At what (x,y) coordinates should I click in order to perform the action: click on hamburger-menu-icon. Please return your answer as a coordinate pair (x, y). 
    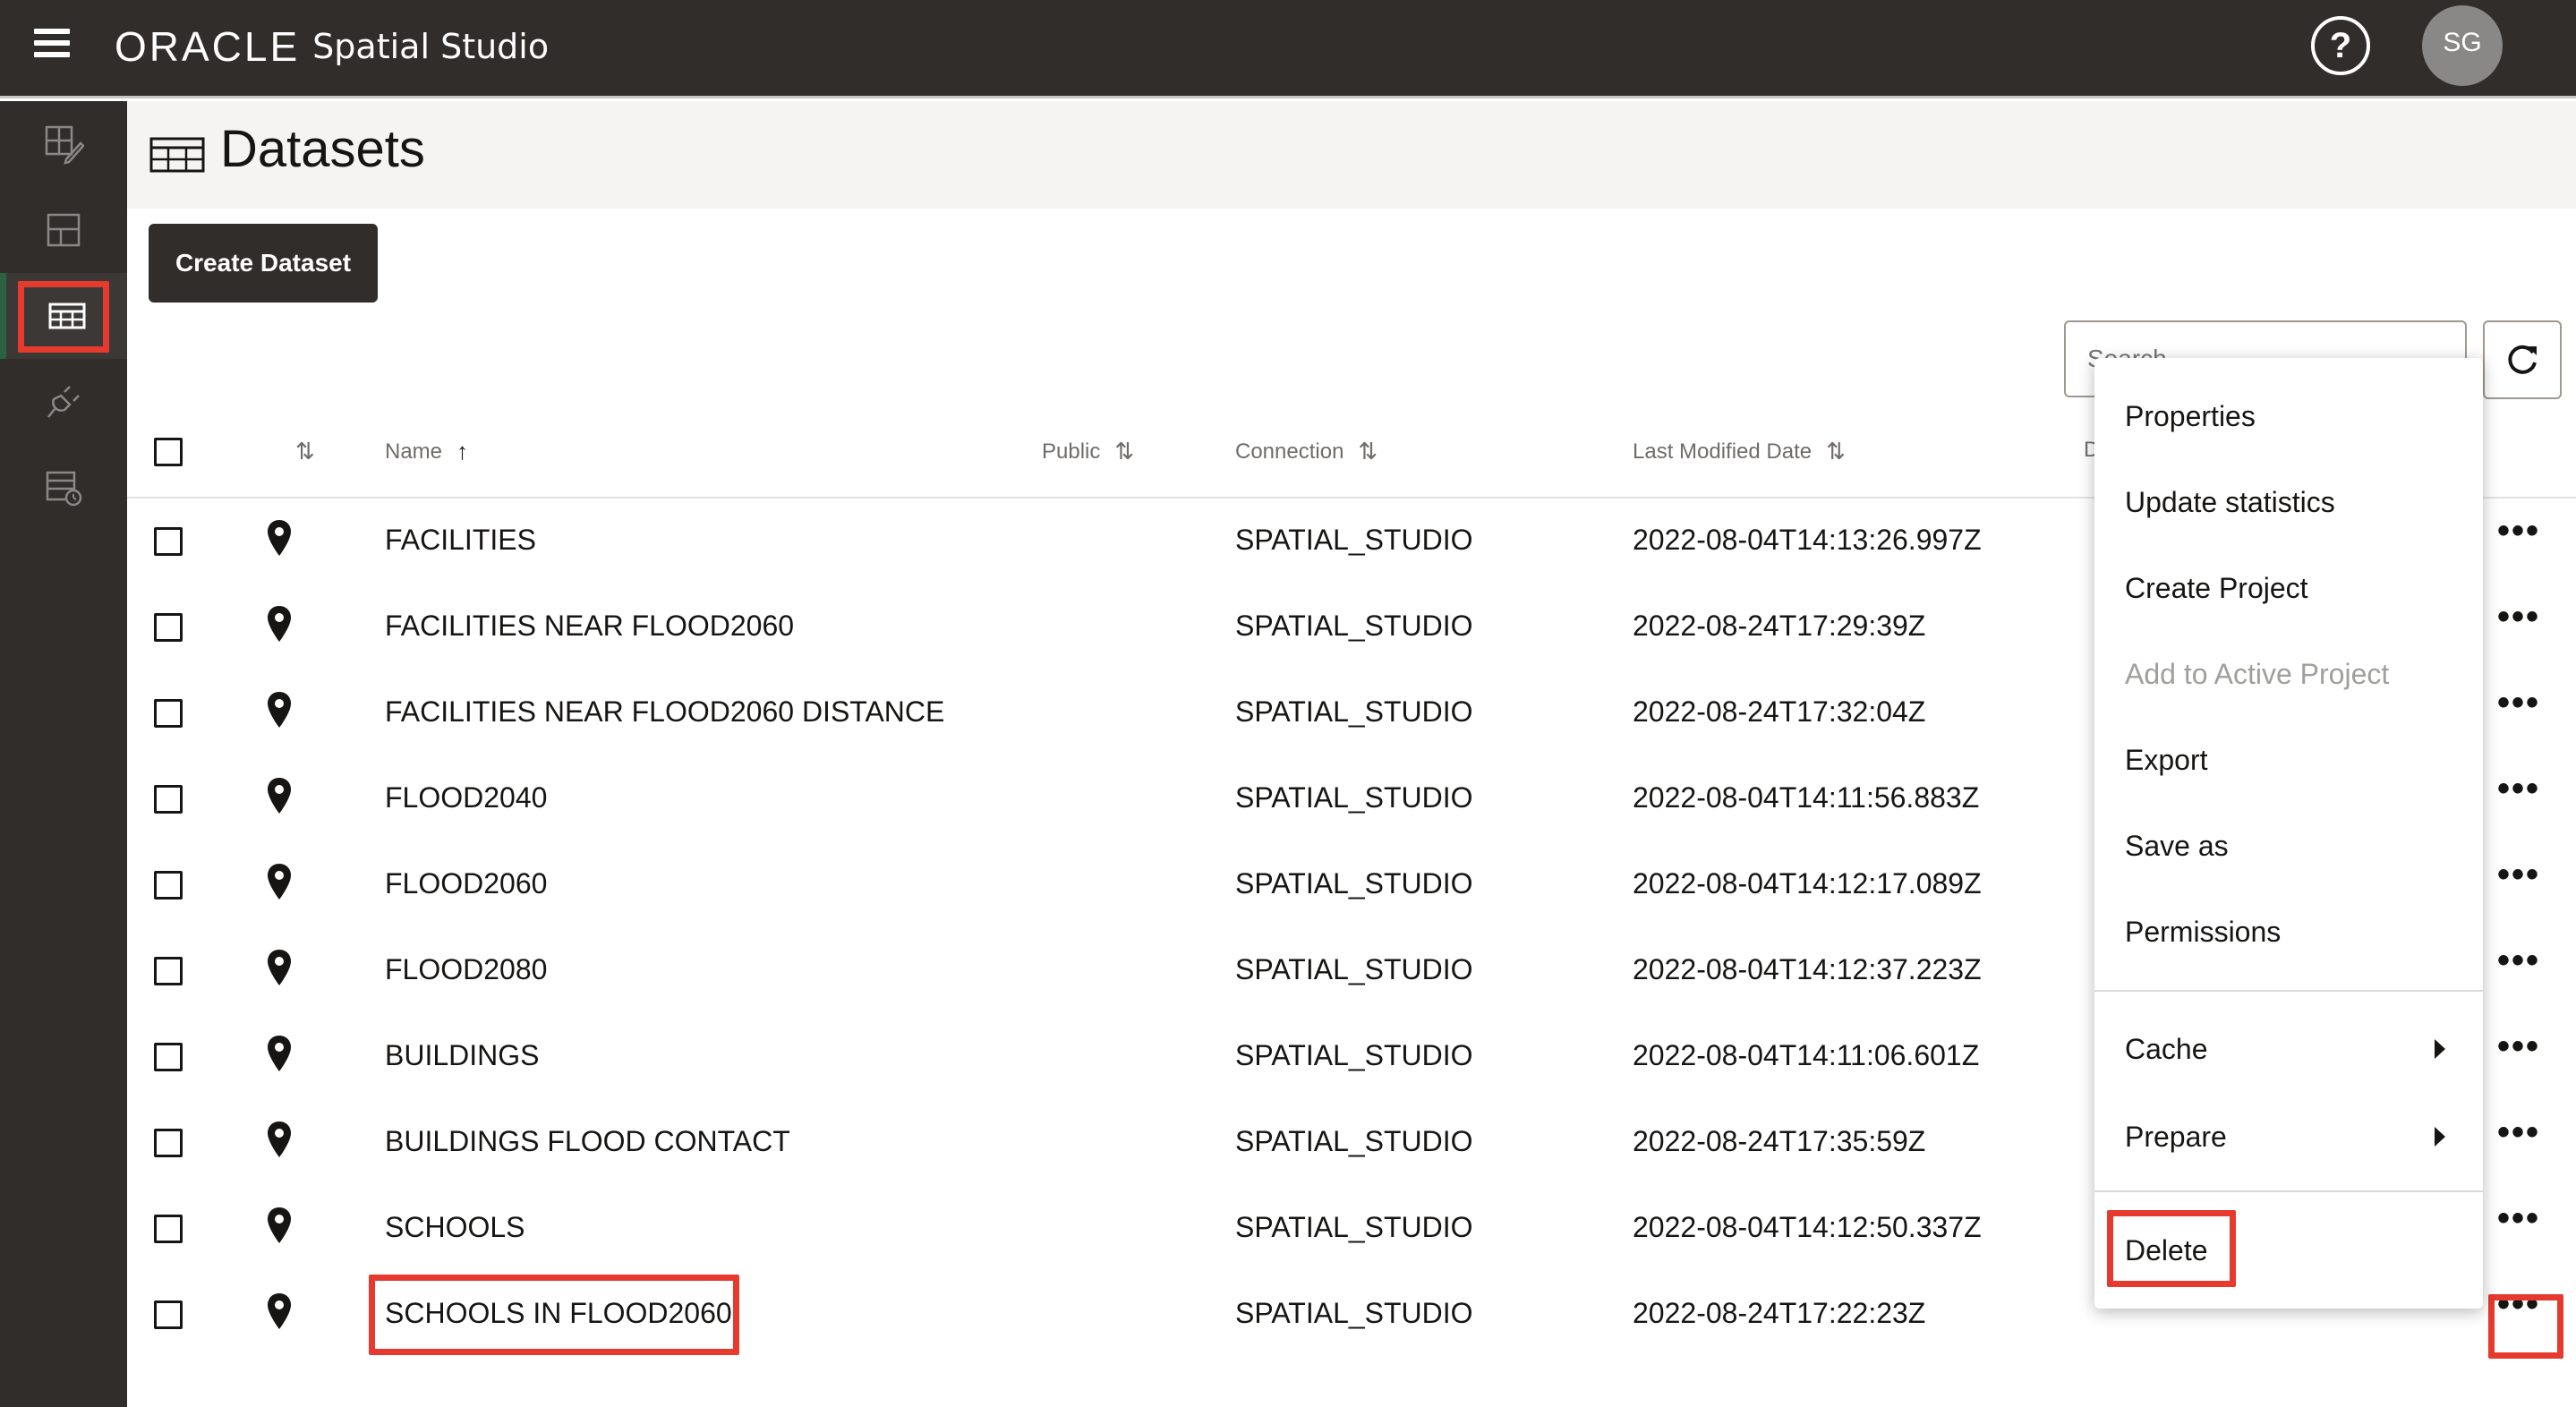
    Looking at the image, I should click on (52, 46).